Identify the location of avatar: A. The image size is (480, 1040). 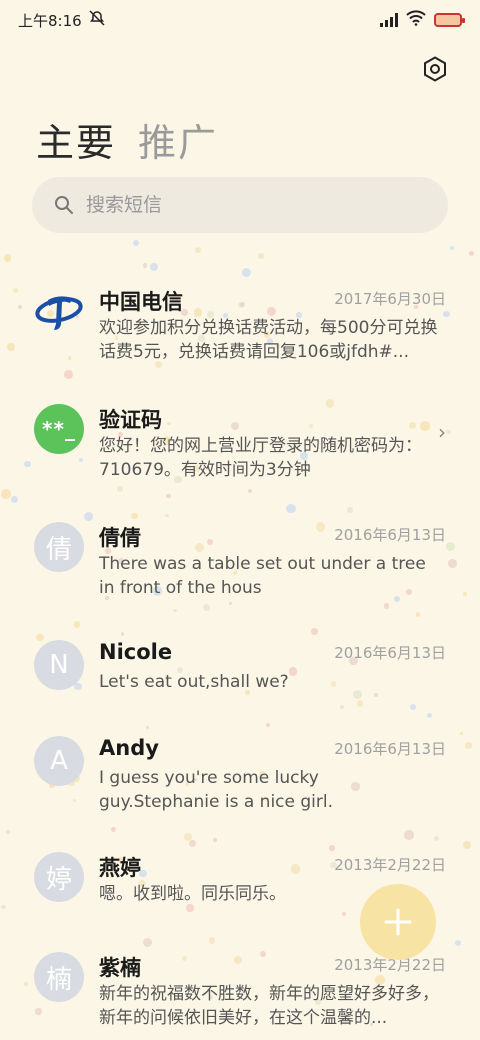
(59, 761).